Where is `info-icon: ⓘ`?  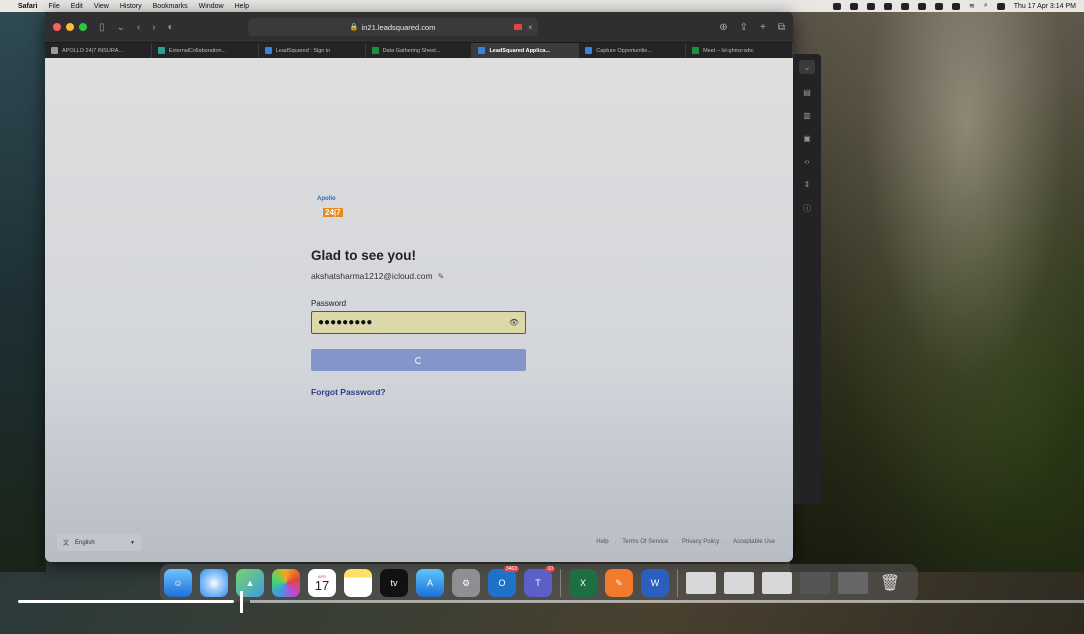
info-icon: ⓘ is located at coordinates (807, 208).